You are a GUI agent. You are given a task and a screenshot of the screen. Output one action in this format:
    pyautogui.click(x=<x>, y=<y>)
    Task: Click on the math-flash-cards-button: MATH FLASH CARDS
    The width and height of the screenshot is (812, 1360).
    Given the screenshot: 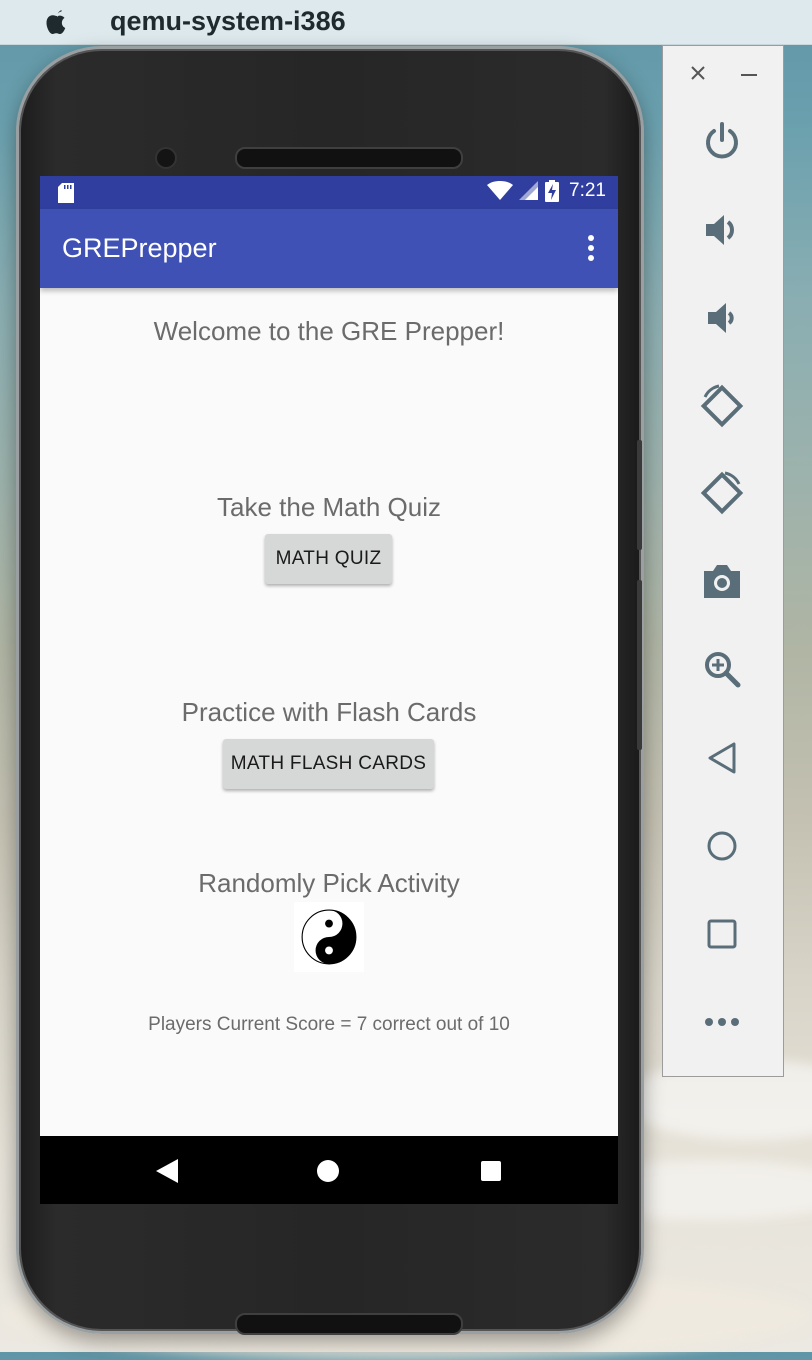 What is the action you would take?
    pyautogui.click(x=328, y=764)
    